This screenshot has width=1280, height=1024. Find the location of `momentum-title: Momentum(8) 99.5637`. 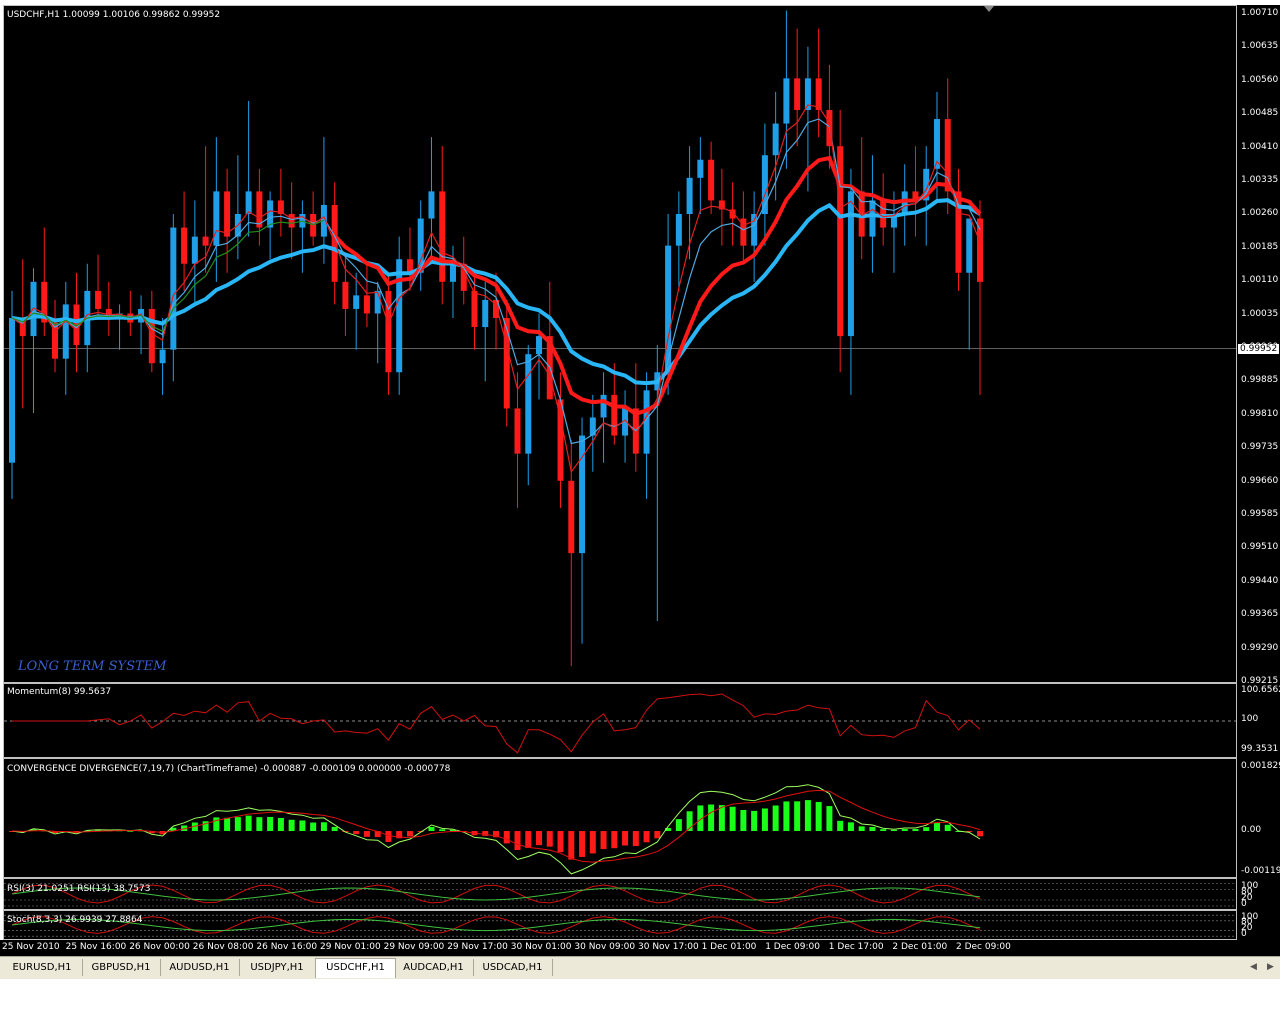

momentum-title: Momentum(8) 99.5637 is located at coordinates (59, 692).